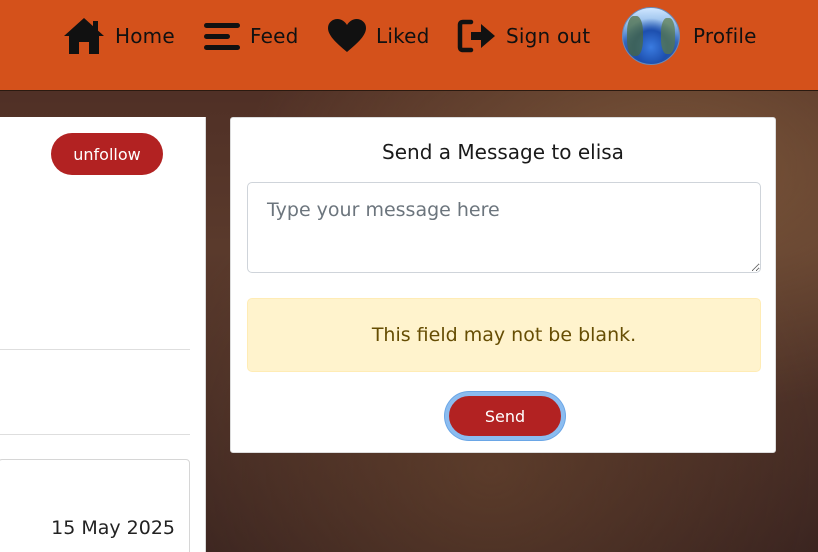 This screenshot has width=818, height=552. What do you see at coordinates (222, 36) in the screenshot?
I see `menu-icon` at bounding box center [222, 36].